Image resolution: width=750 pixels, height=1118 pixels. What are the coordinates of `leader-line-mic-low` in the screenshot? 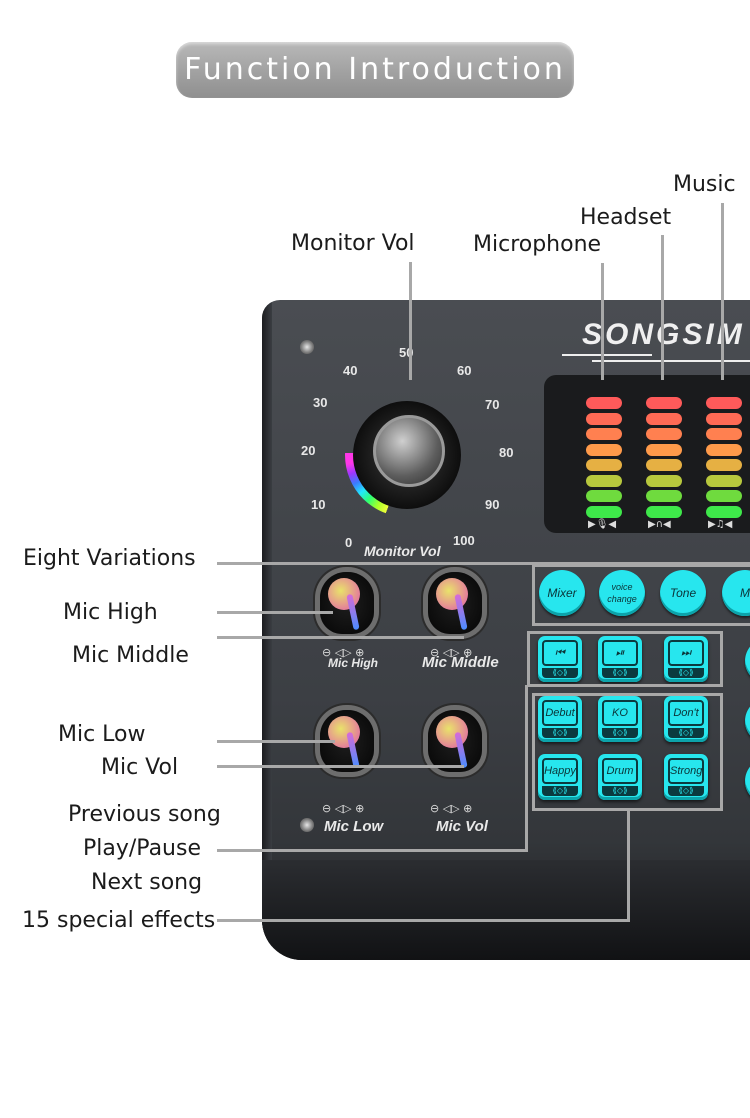 It's located at (276, 741).